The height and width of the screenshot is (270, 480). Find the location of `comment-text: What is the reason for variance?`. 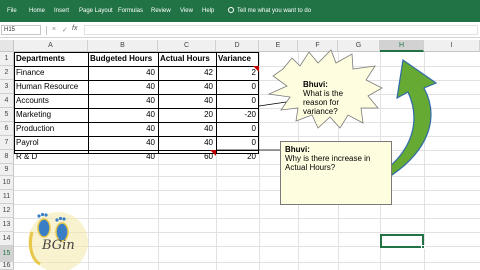

comment-text: What is the reason for variance? is located at coordinates (323, 102).